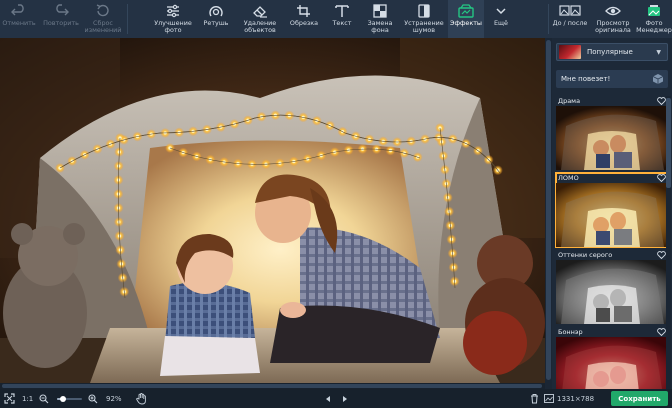 The width and height of the screenshot is (672, 408). I want to click on canvas-vertical-scrollbar, so click(548, 210).